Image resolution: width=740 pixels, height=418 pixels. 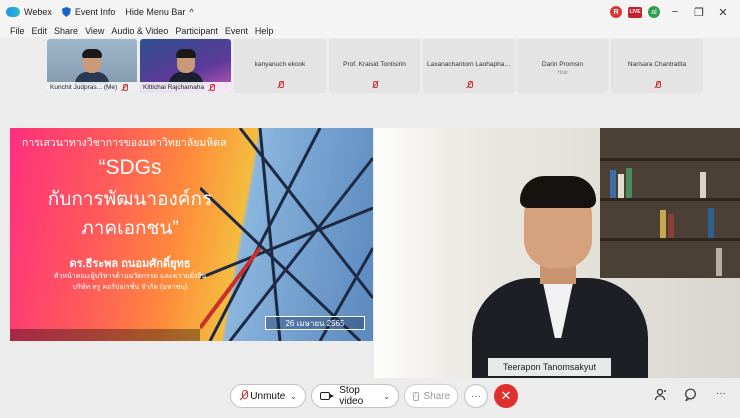 I want to click on participant-name: Prof. Kraisid Tontisirin, so click(x=374, y=64).